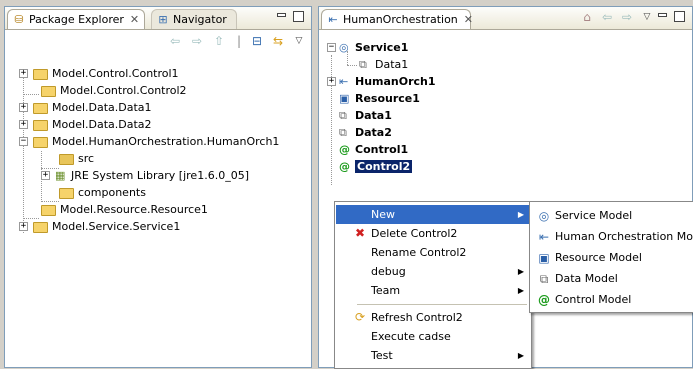 The width and height of the screenshot is (693, 369). Describe the element at coordinates (76, 158) in the screenshot. I see `tree-item: src` at that location.